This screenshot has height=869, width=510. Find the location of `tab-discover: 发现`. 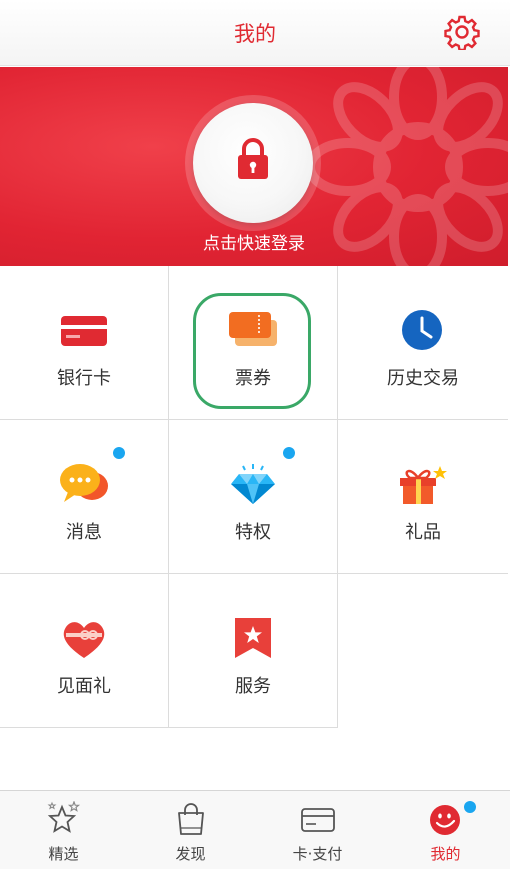

tab-discover: 发现 is located at coordinates (190, 830).